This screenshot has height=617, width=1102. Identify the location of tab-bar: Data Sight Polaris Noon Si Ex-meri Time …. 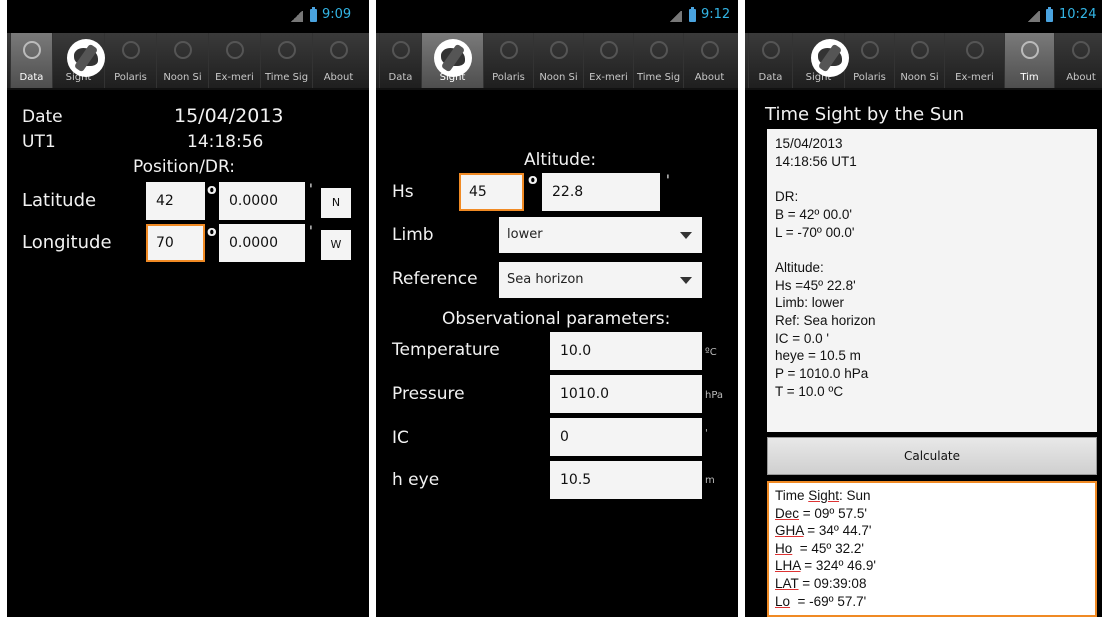
(557, 61).